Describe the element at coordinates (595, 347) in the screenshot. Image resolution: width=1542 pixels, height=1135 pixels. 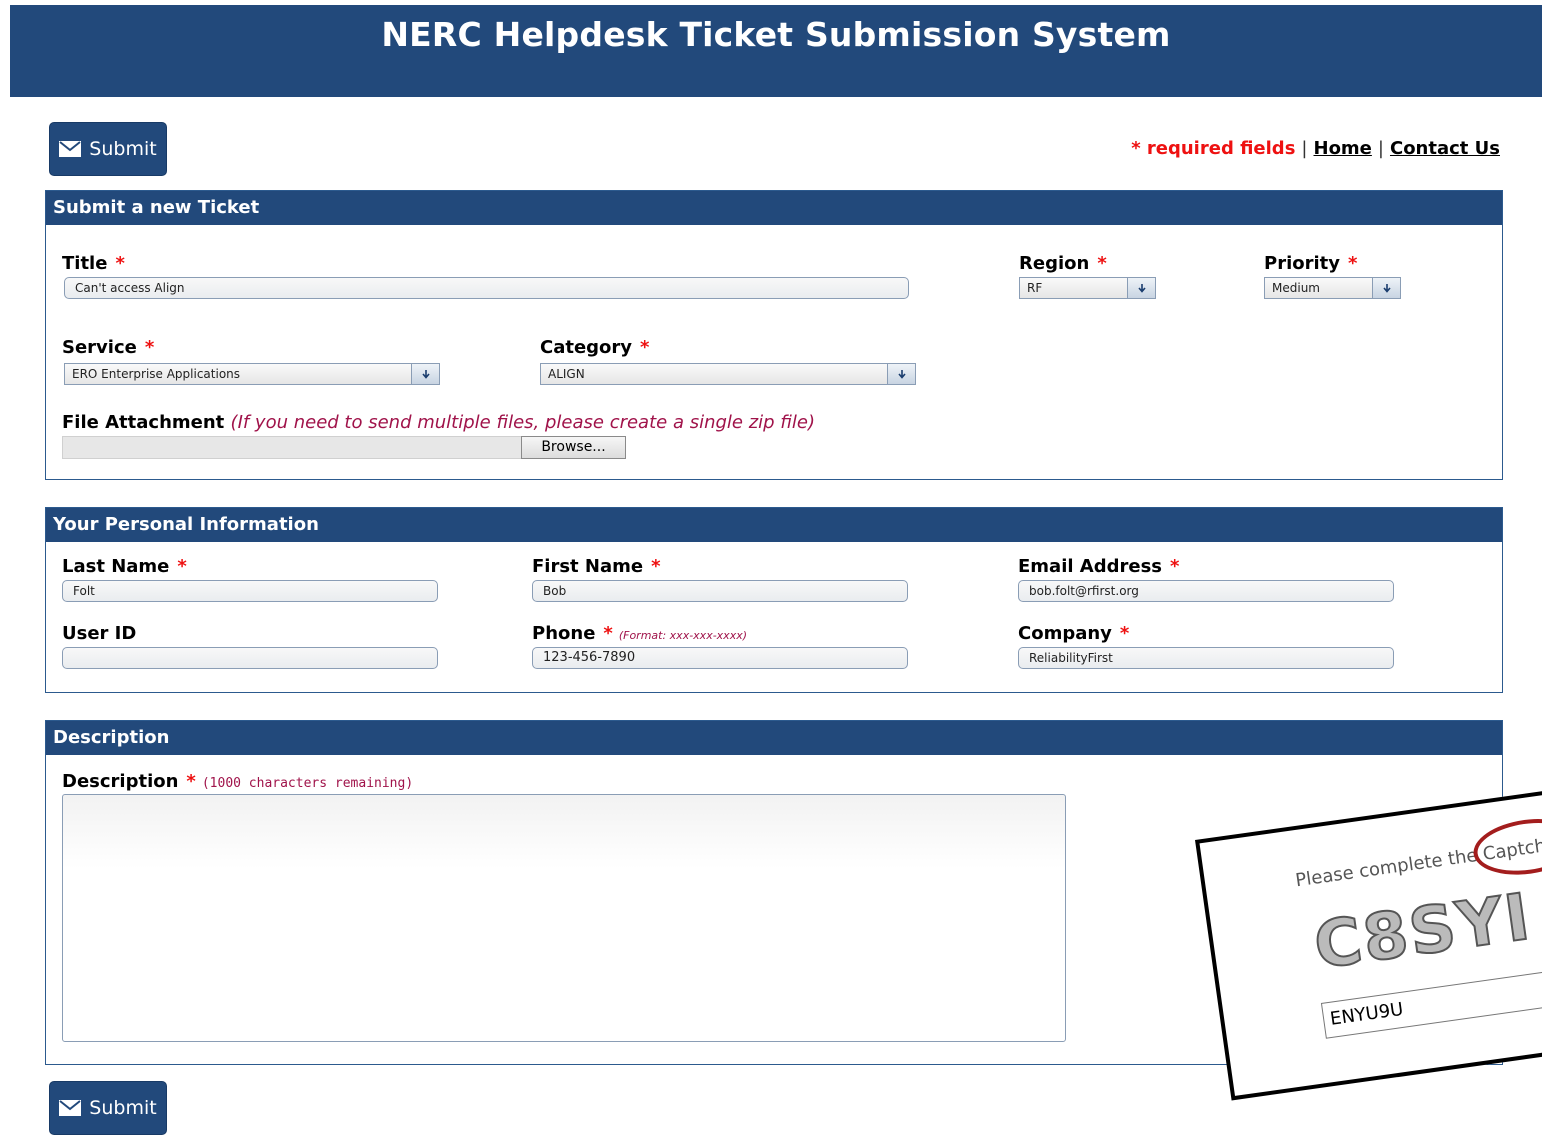
I see `category-label: Category *` at that location.